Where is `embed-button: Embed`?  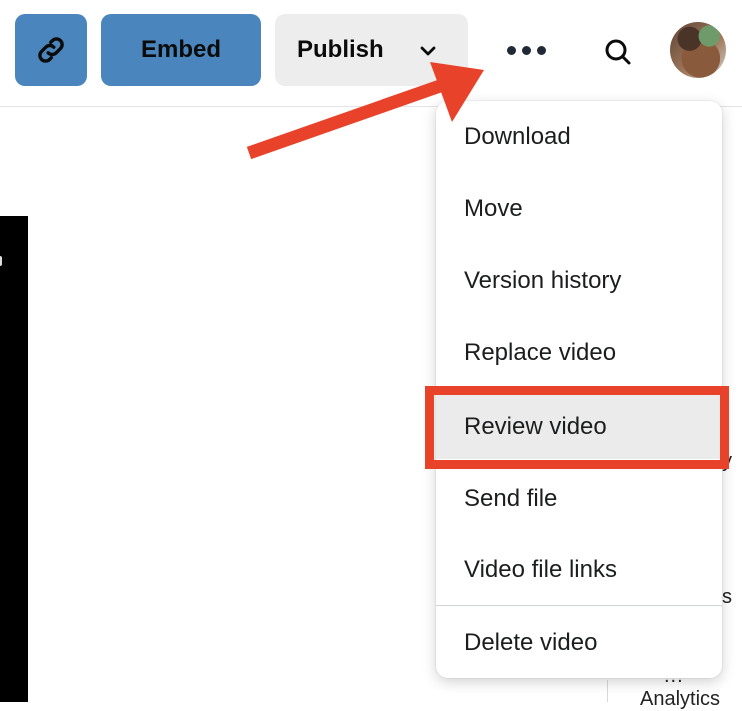 embed-button: Embed is located at coordinates (181, 50).